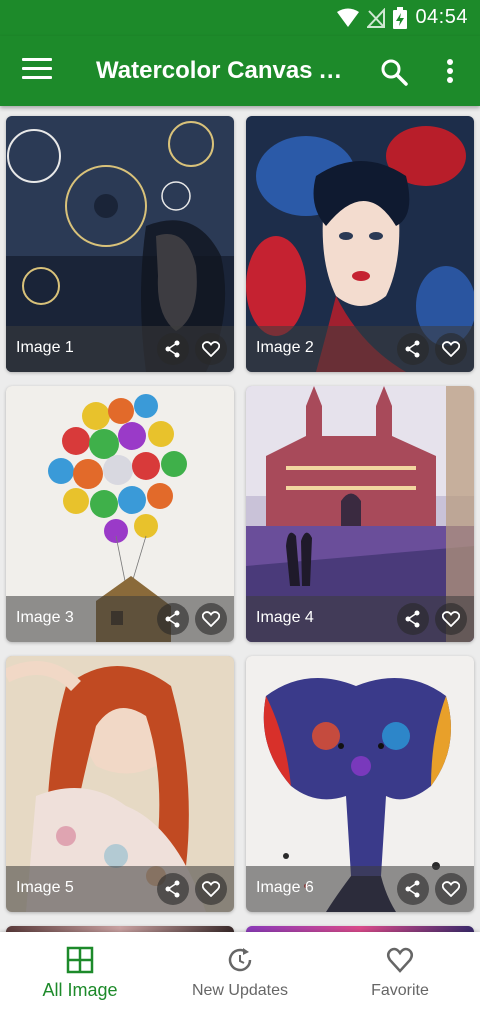 This screenshot has height=1010, width=480. Describe the element at coordinates (120, 784) in the screenshot. I see `image-card: Image 5` at that location.